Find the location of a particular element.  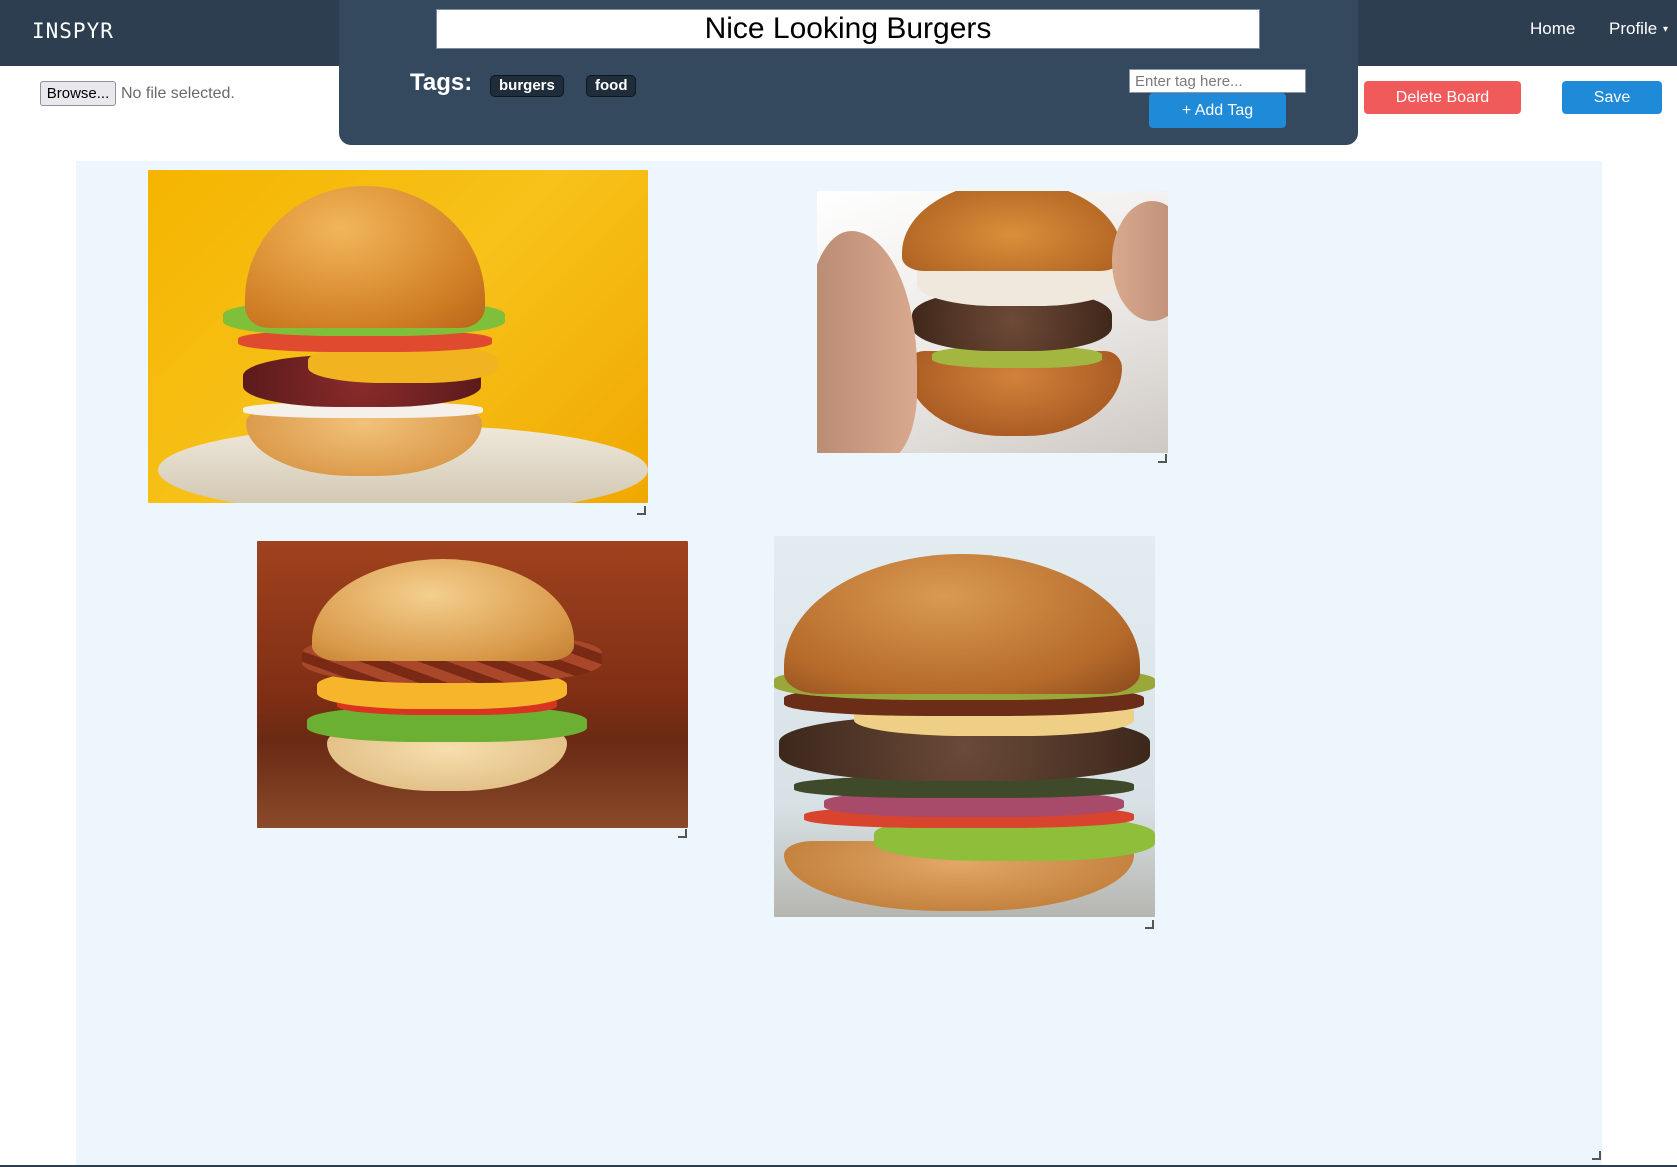

tags-label: Tags: is located at coordinates (441, 82).